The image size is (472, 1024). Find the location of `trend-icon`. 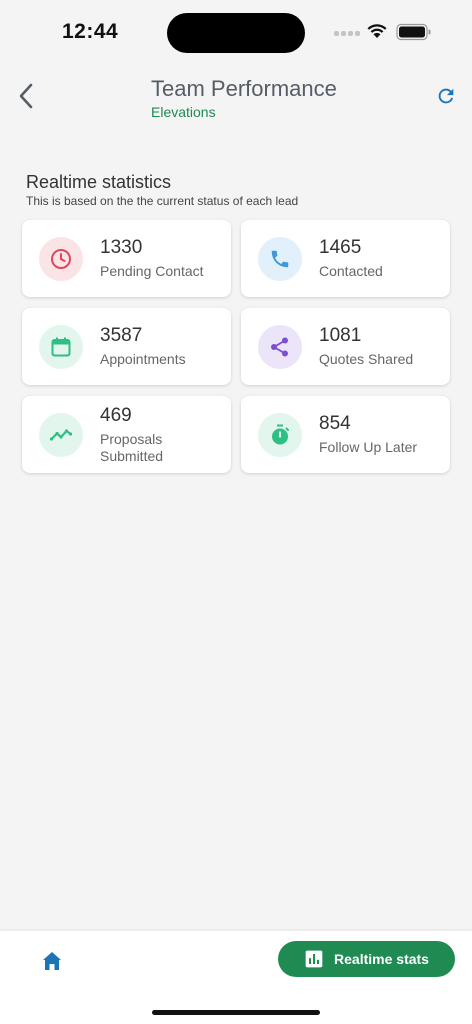

trend-icon is located at coordinates (61, 435).